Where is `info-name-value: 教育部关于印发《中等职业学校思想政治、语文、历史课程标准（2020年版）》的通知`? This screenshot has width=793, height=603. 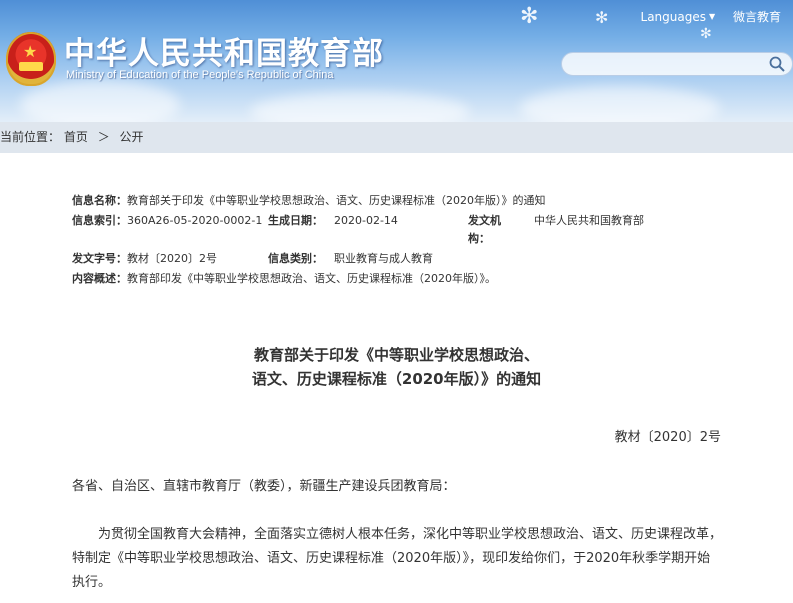 info-name-value: 教育部关于印发《中等职业学校思想政治、语文、历史课程标准（2020年版）》的通知 is located at coordinates (336, 200).